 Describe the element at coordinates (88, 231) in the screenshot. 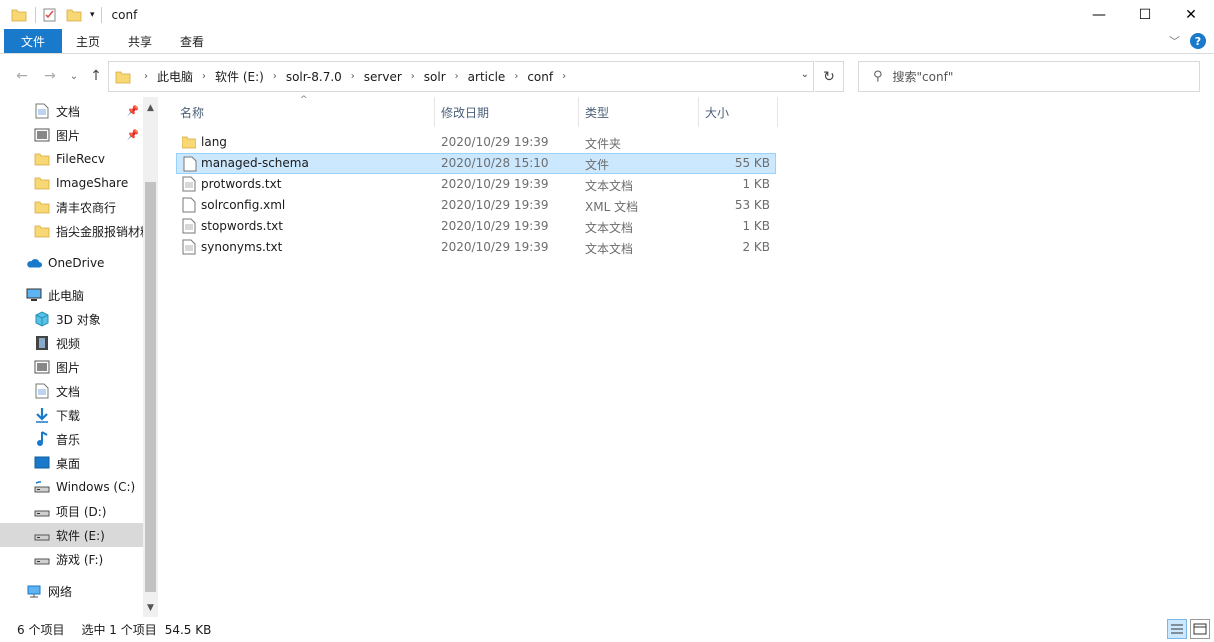

I see `sidebar-item-reimbursement: 指尖金服报销材料` at that location.